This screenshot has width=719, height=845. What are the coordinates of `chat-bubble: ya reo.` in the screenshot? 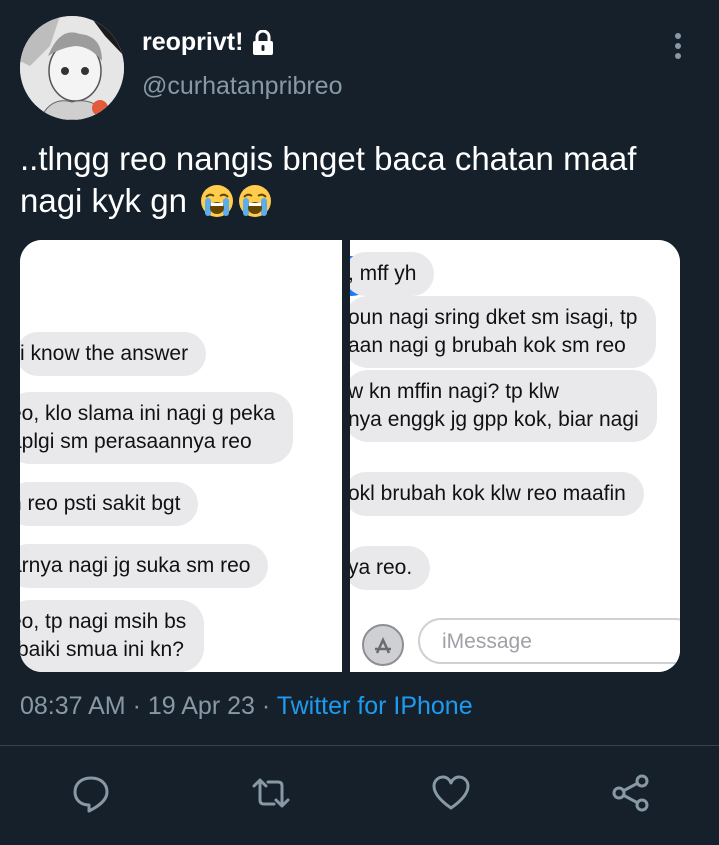 It's located at (390, 568).